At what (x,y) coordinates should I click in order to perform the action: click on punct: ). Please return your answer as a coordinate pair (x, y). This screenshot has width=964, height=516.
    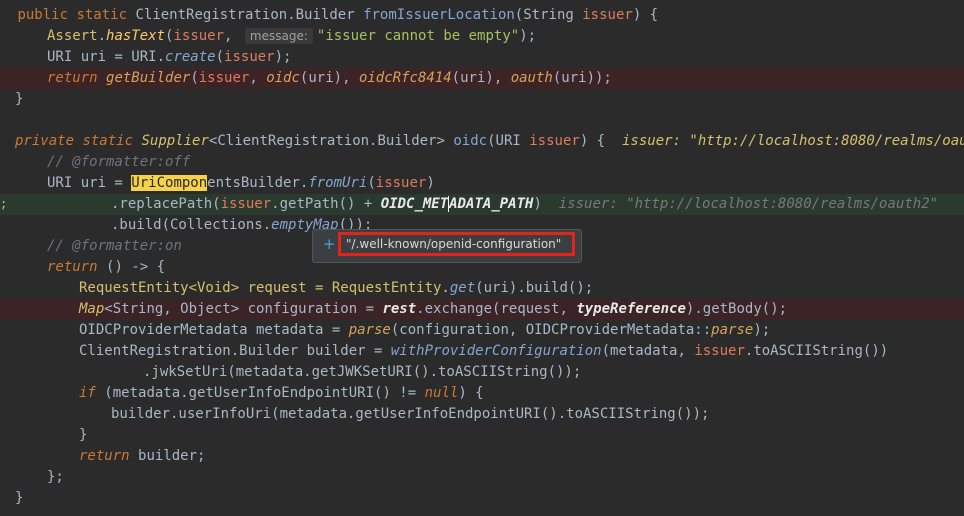
    Looking at the image, I should click on (537, 204).